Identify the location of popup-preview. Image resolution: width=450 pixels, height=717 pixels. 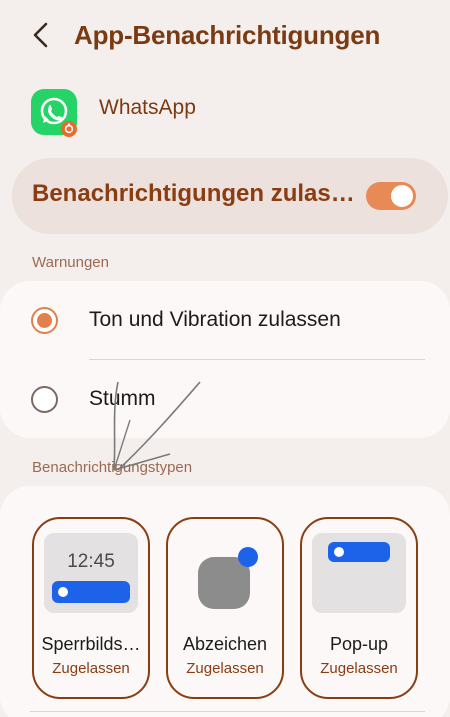
(359, 573).